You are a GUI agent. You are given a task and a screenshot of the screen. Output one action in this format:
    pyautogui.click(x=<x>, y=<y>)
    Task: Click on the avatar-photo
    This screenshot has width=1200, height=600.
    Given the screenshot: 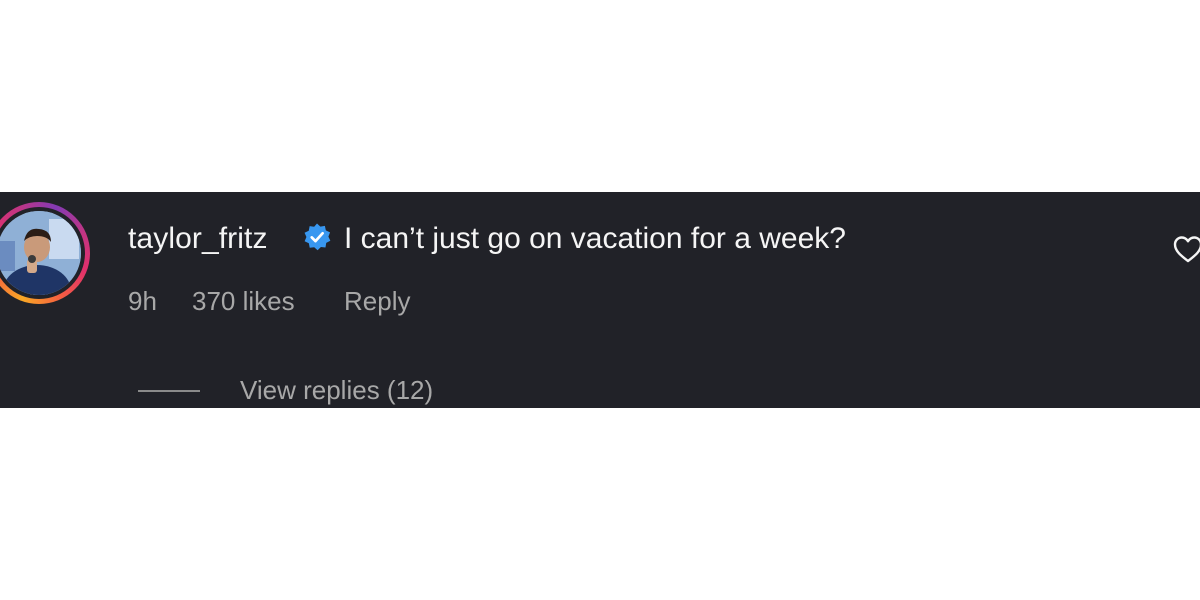 What is the action you would take?
    pyautogui.click(x=40, y=253)
    